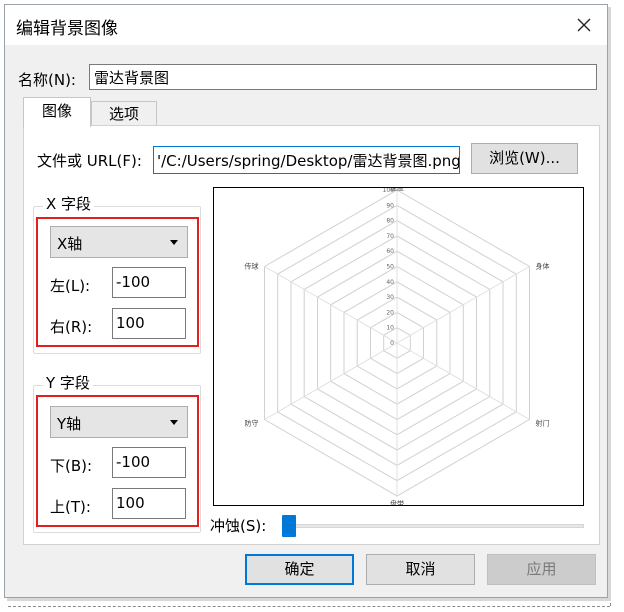 The height and width of the screenshot is (612, 624). I want to click on file-url-label: 文件或 URL(F):, so click(89, 161).